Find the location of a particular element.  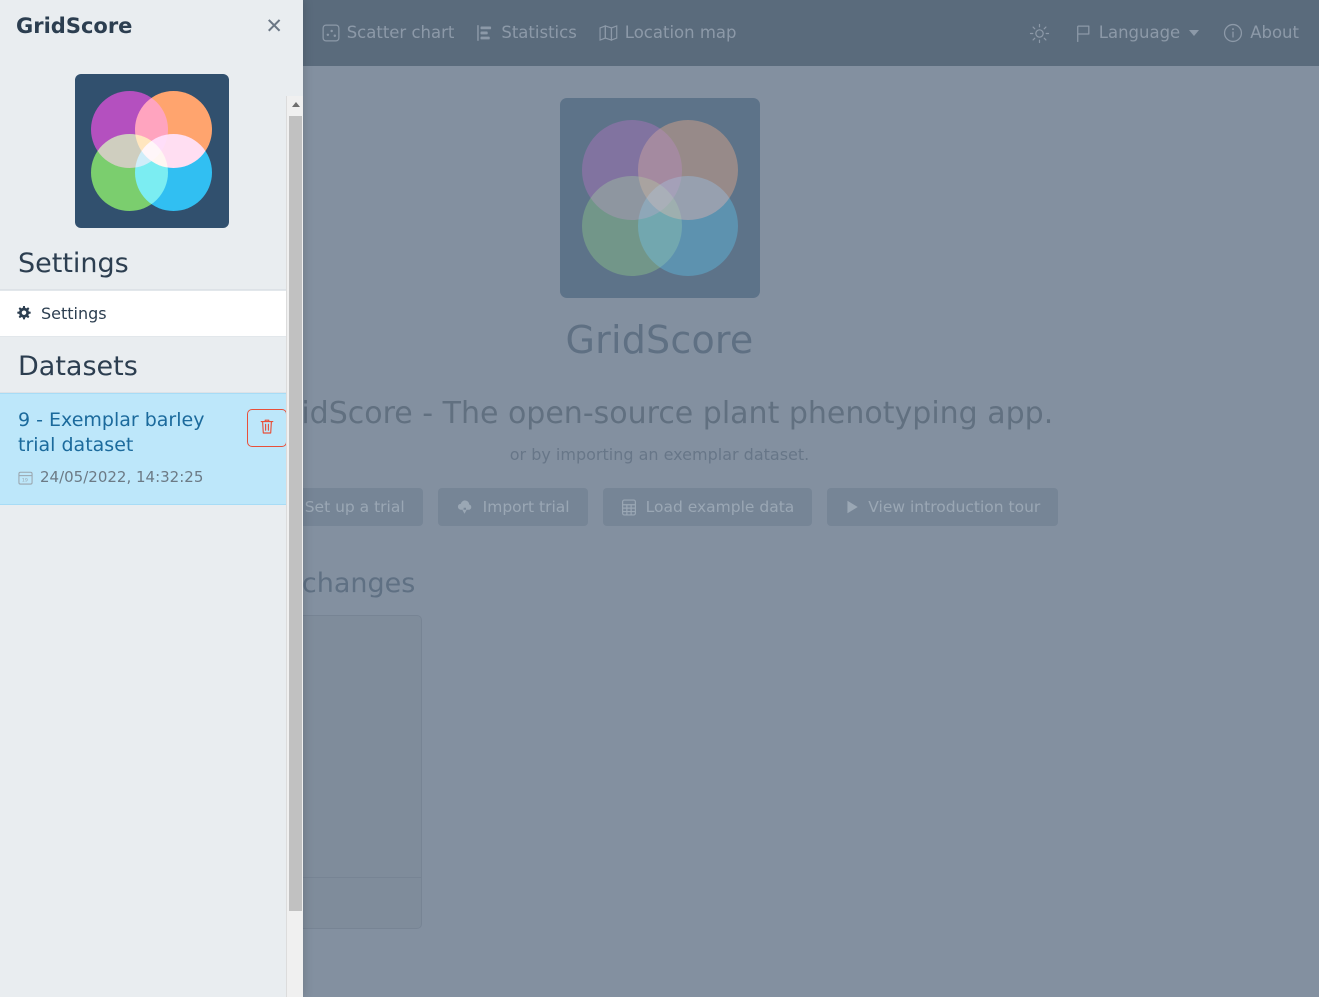

calendar-icon: 19 is located at coordinates (25, 477).